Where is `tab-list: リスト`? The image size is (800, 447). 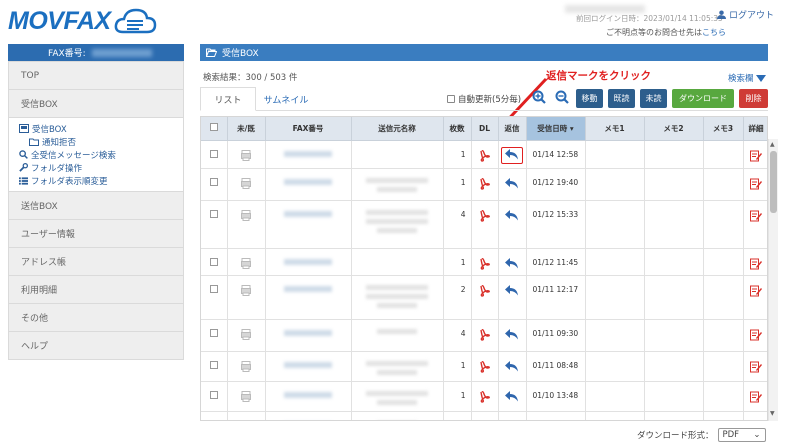
tab-list: リスト is located at coordinates (228, 99).